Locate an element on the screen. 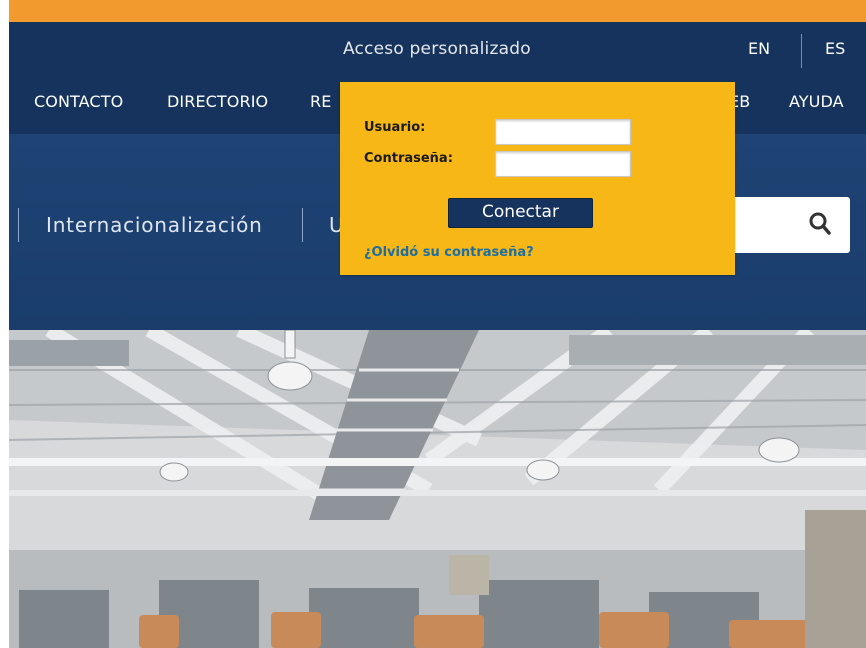  nav-item-partial-re: RE is located at coordinates (320, 101).